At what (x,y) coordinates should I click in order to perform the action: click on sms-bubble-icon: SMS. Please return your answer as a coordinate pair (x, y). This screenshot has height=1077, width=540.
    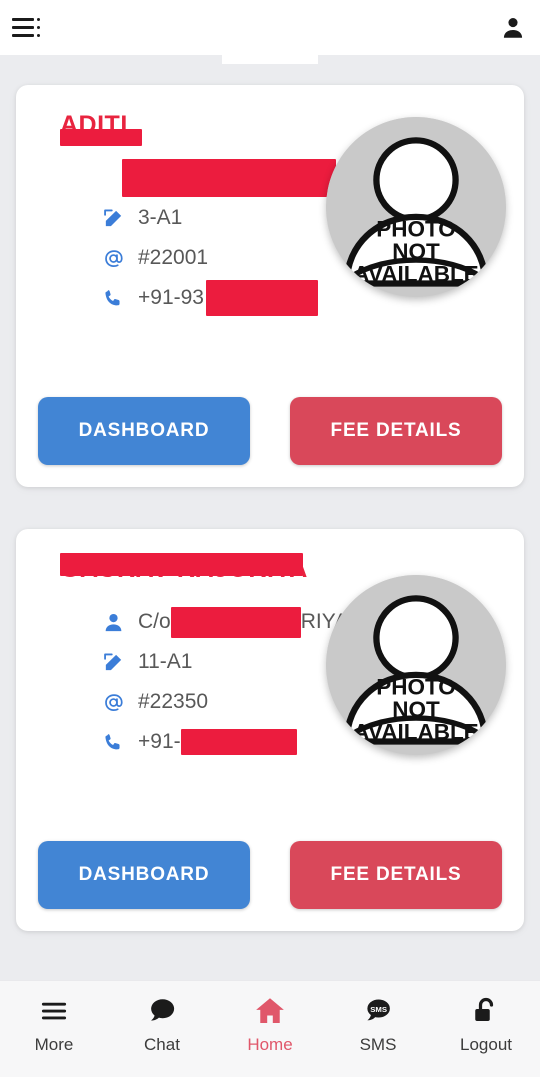
    Looking at the image, I should click on (378, 1011).